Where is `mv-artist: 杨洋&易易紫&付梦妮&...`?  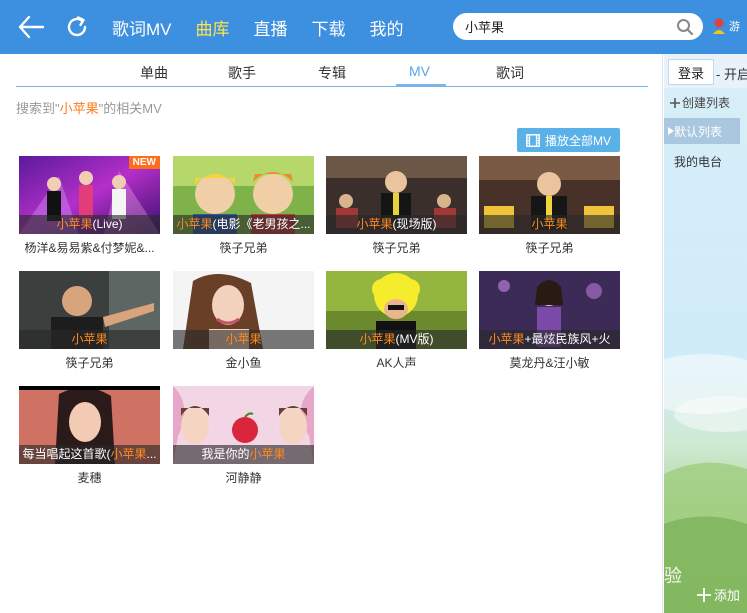 mv-artist: 杨洋&易易紫&付梦妮&... is located at coordinates (89, 247).